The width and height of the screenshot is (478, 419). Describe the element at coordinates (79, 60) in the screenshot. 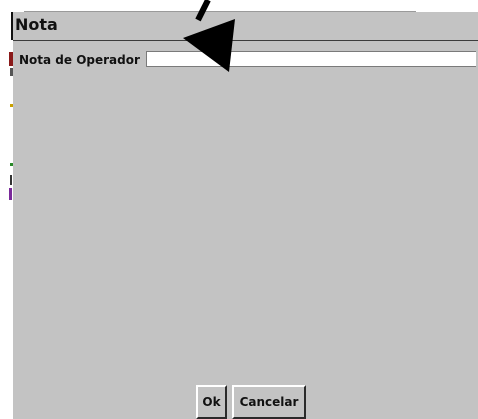

I see `operator-note-label: Nota de Operador` at that location.